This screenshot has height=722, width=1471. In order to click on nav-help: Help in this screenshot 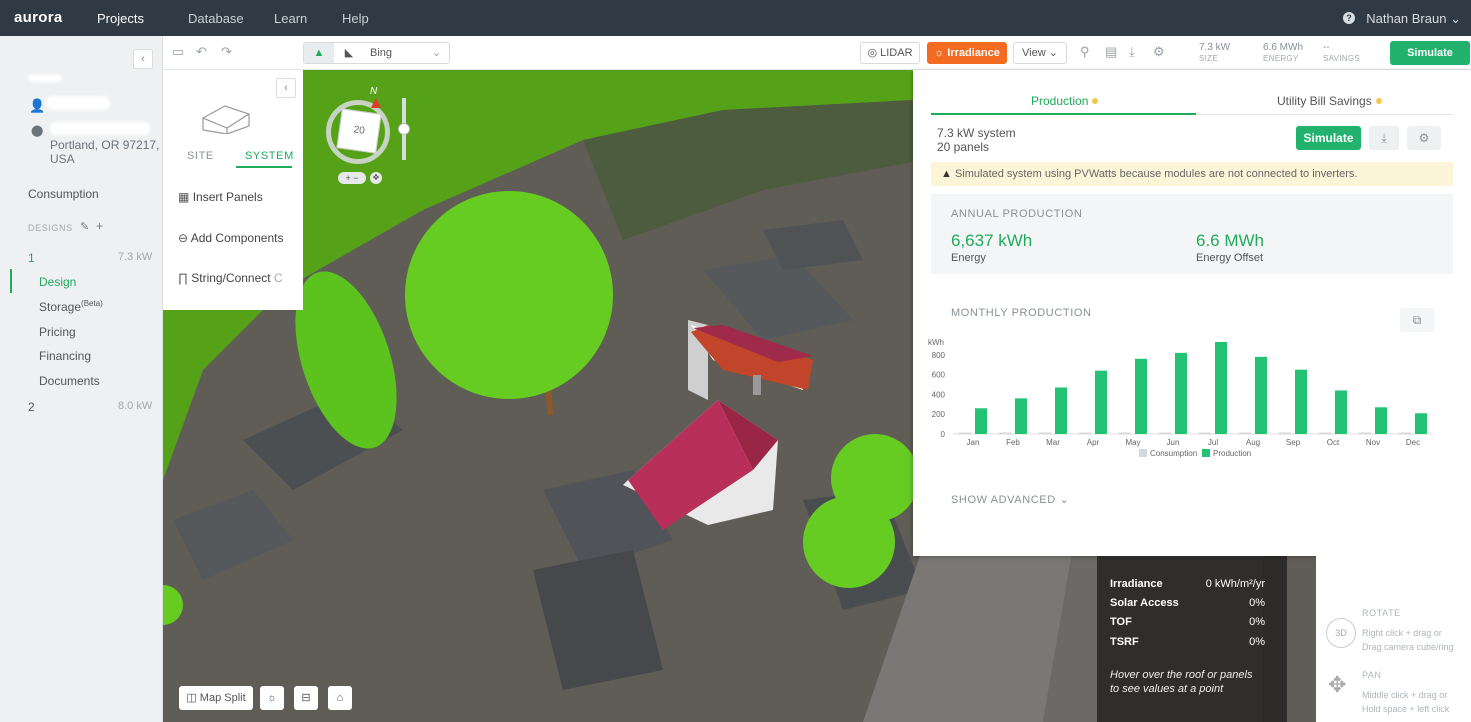, I will do `click(355, 18)`.